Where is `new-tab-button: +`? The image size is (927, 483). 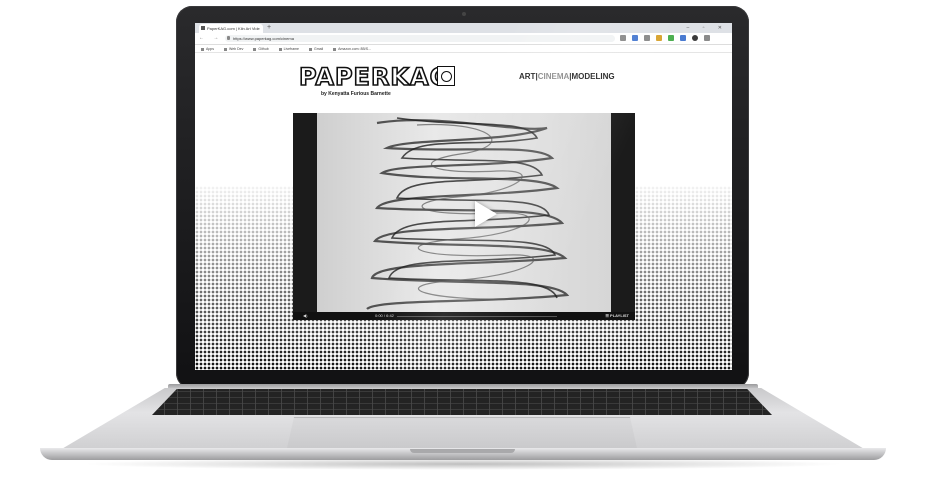 new-tab-button: + is located at coordinates (269, 28).